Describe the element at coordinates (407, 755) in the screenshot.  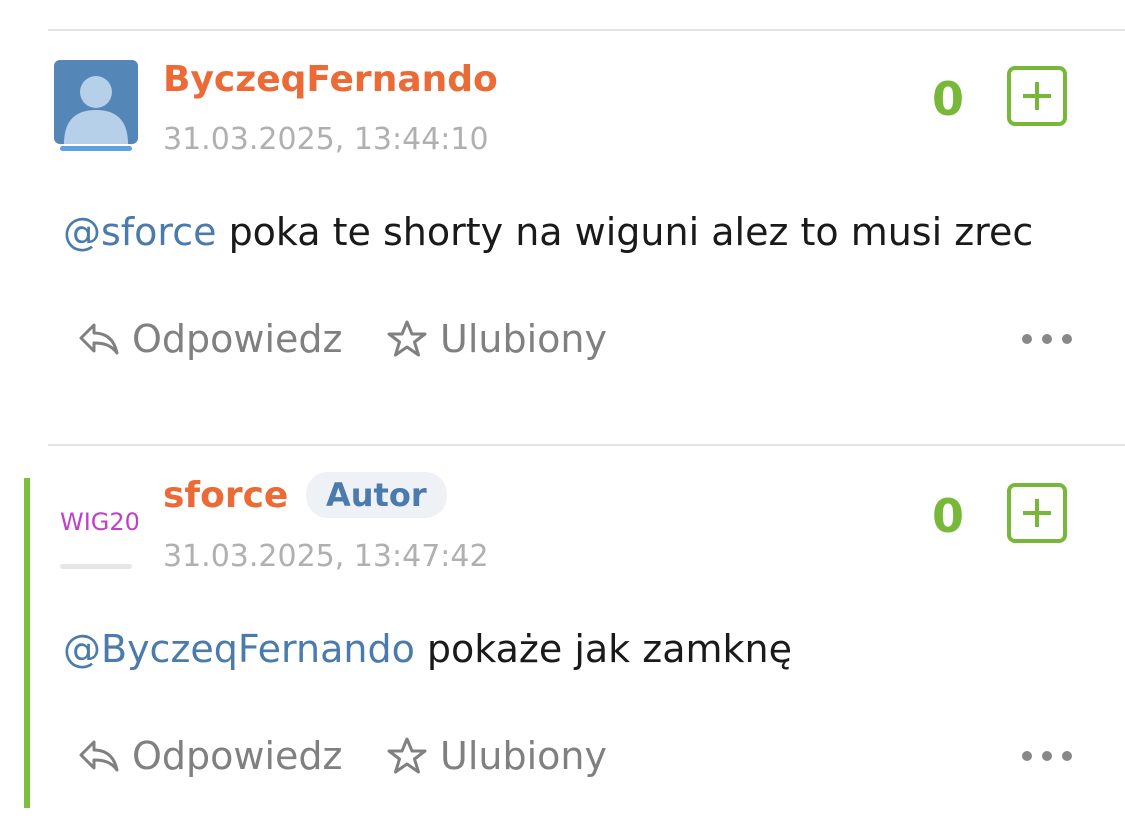
I see `star-icon` at that location.